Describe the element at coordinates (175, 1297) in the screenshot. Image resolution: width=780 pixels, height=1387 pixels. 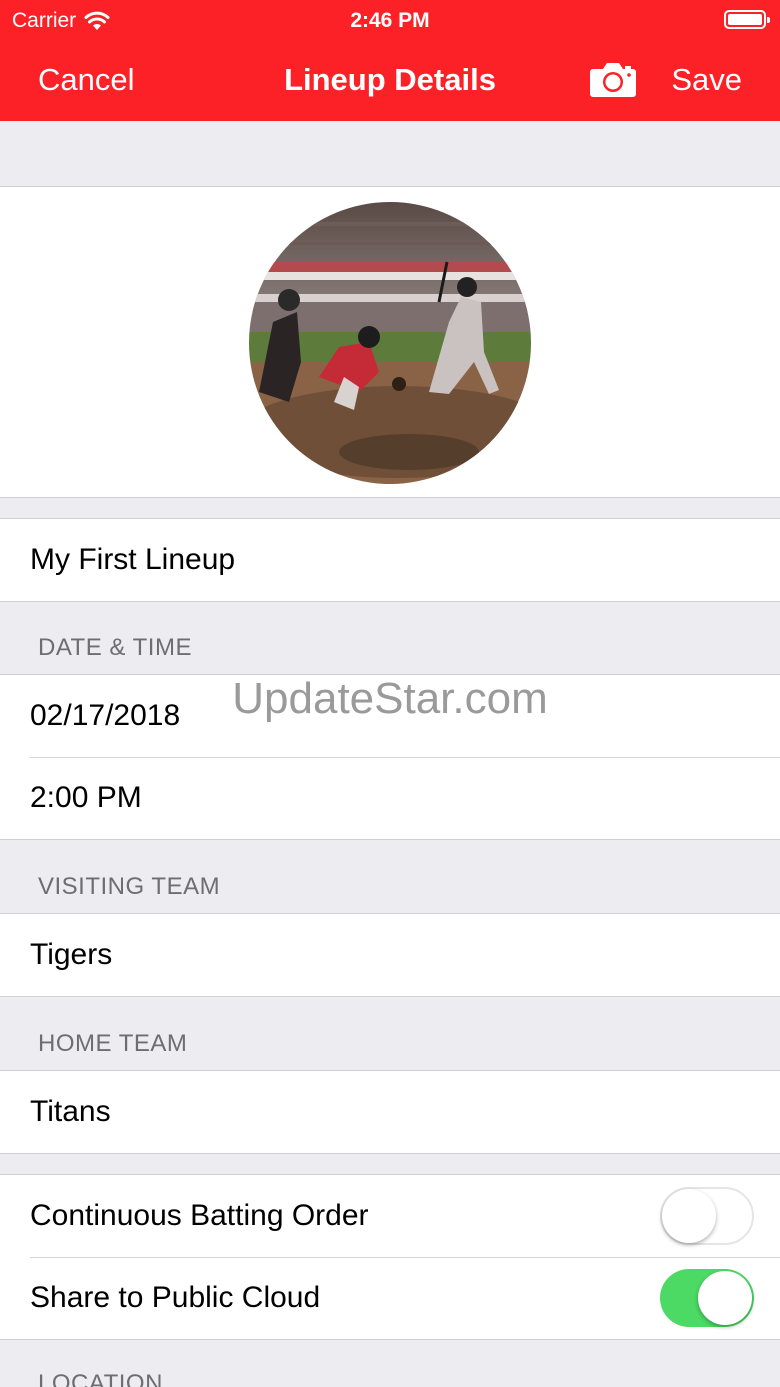
I see `share-public-cloud-label: Share to Public Cloud` at that location.